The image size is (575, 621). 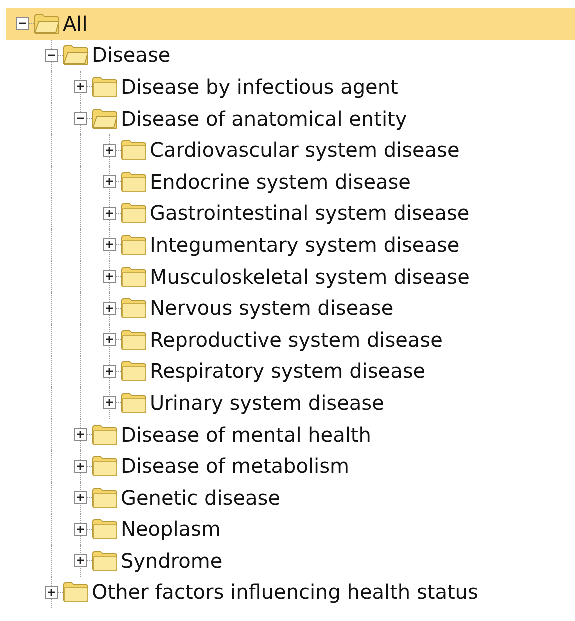 I want to click on tree-item-label: Disease of anatomical entity, so click(x=264, y=118).